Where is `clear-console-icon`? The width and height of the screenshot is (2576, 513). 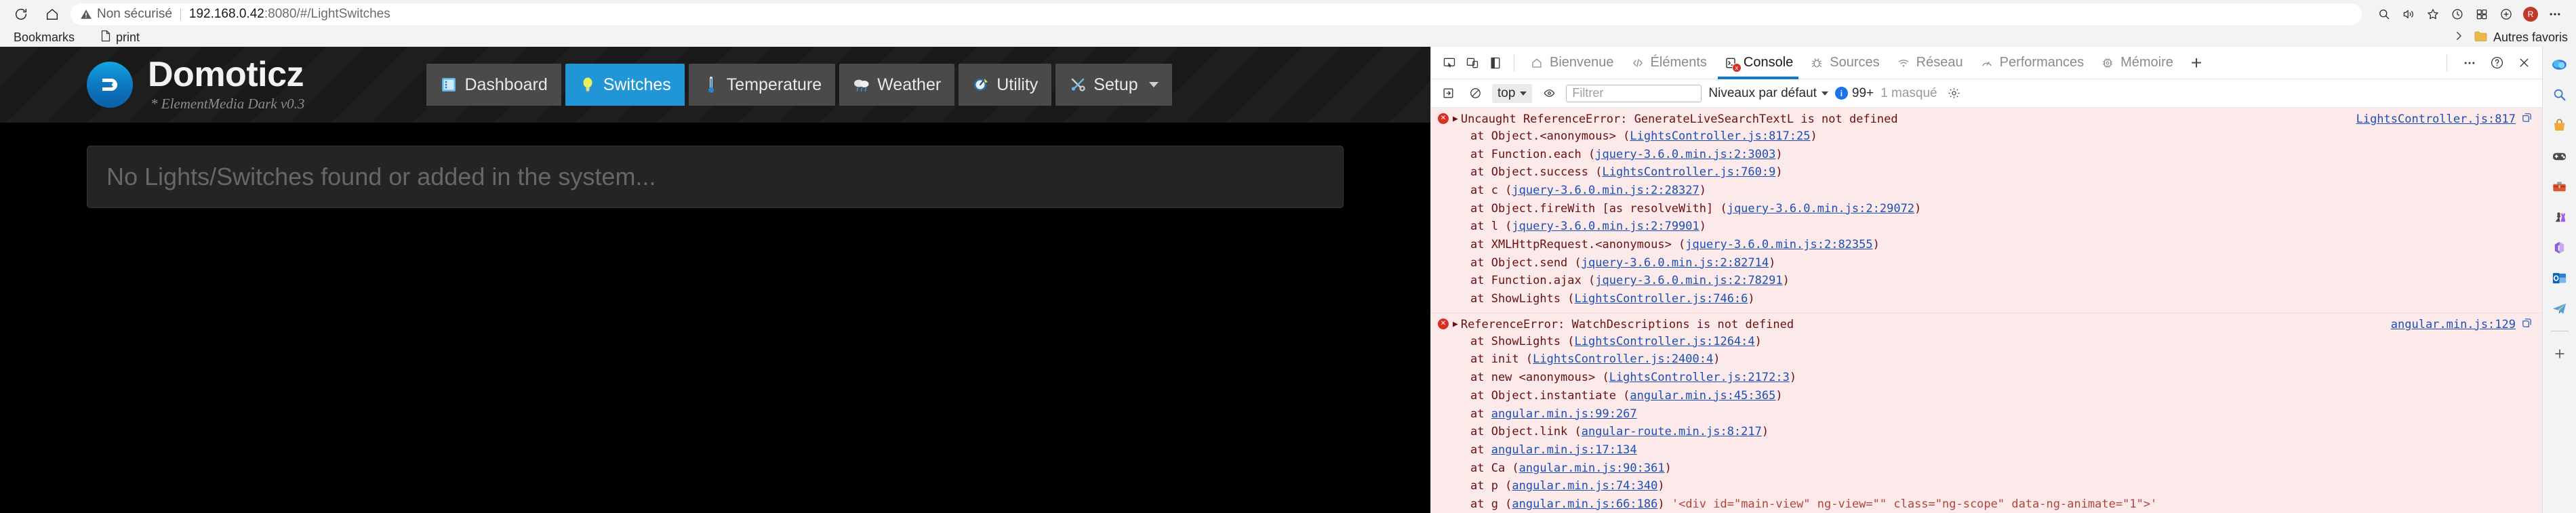 clear-console-icon is located at coordinates (1475, 93).